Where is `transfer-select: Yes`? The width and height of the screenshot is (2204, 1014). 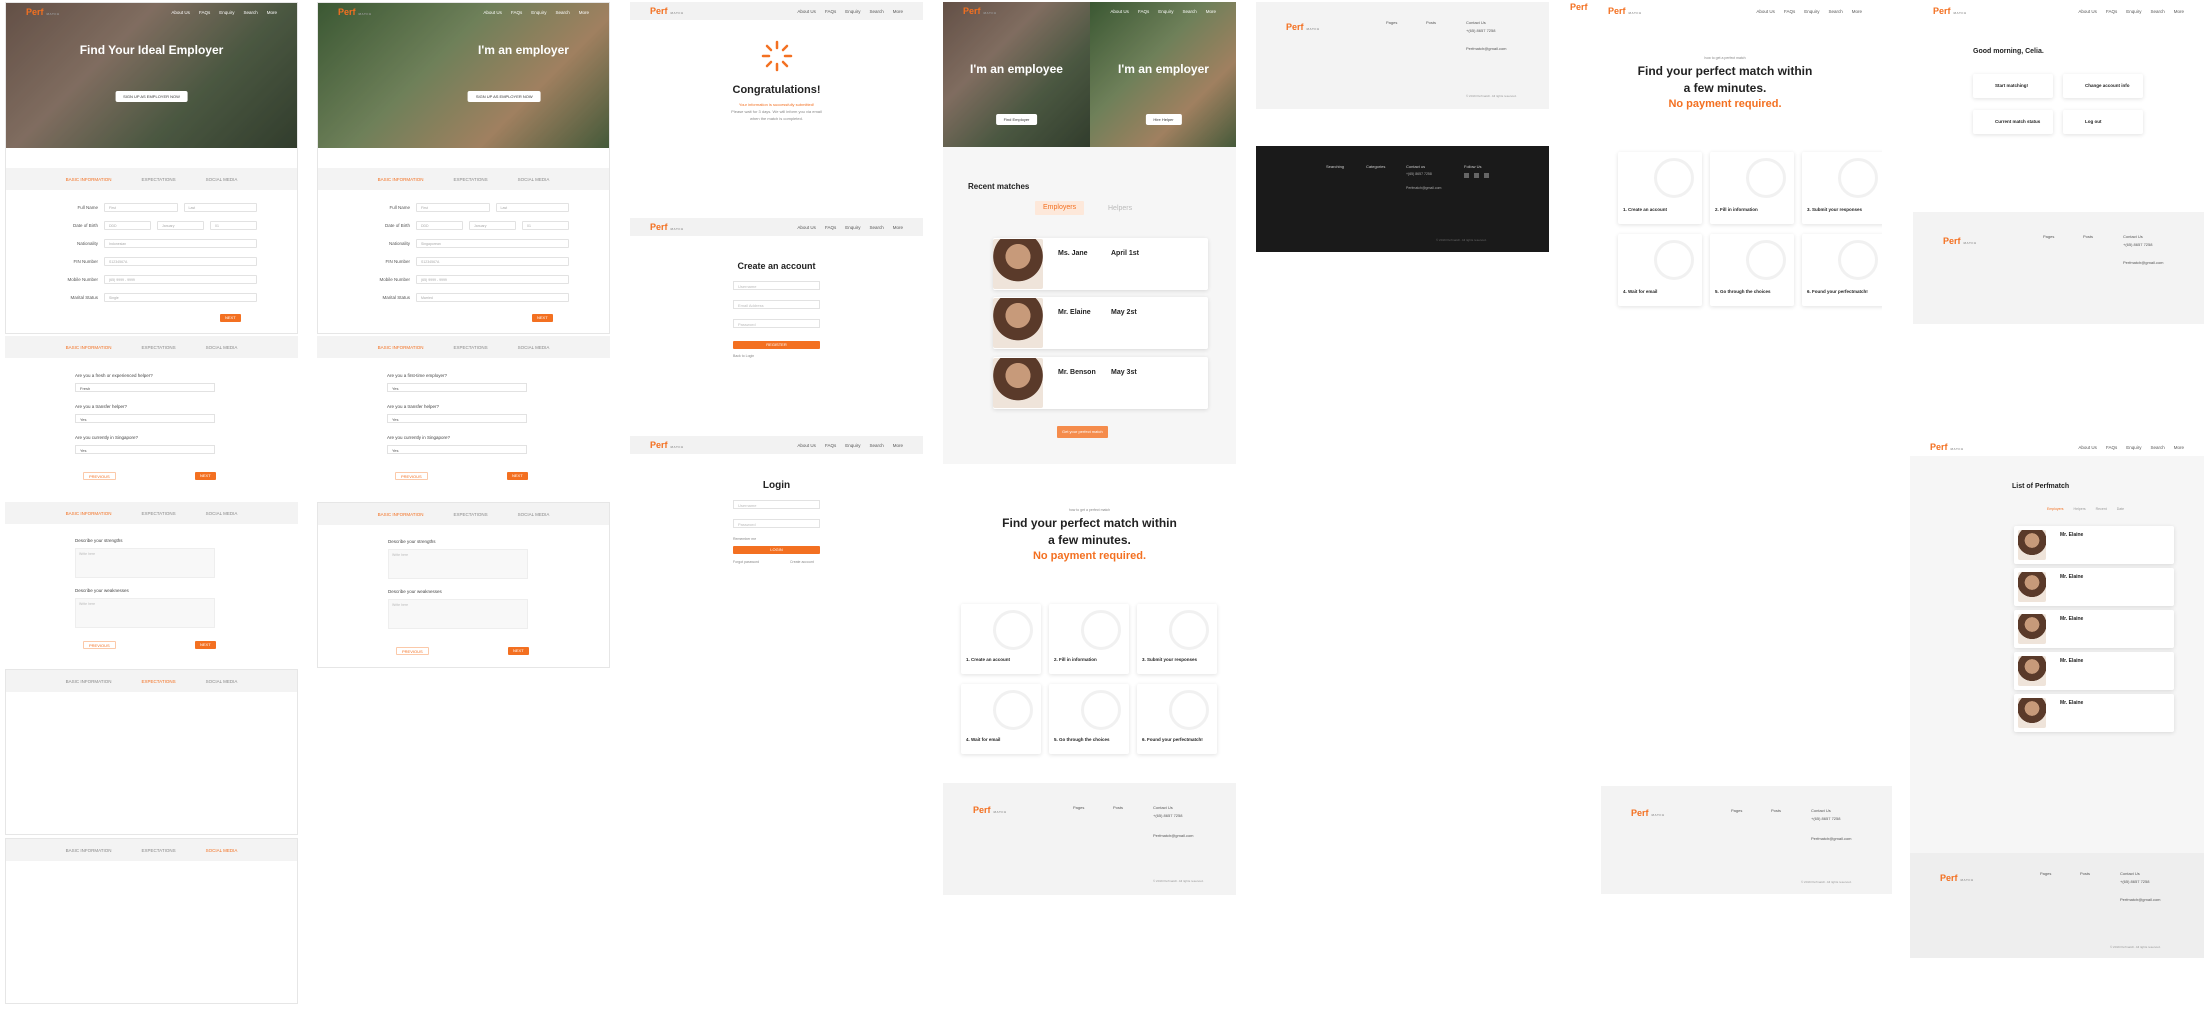 transfer-select: Yes is located at coordinates (145, 418).